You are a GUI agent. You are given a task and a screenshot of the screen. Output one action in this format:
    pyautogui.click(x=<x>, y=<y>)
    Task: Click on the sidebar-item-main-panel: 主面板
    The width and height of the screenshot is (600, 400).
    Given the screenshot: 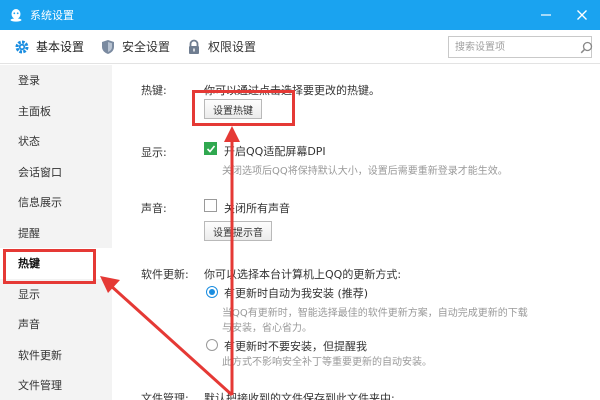 What is the action you would take?
    pyautogui.click(x=56, y=111)
    